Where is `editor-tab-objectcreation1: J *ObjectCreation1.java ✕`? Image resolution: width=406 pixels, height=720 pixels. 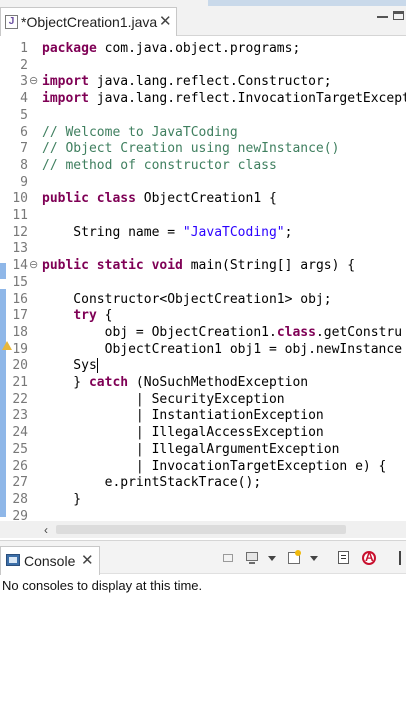
editor-tab-objectcreation1: J *ObjectCreation1.java ✕ is located at coordinates (88, 21).